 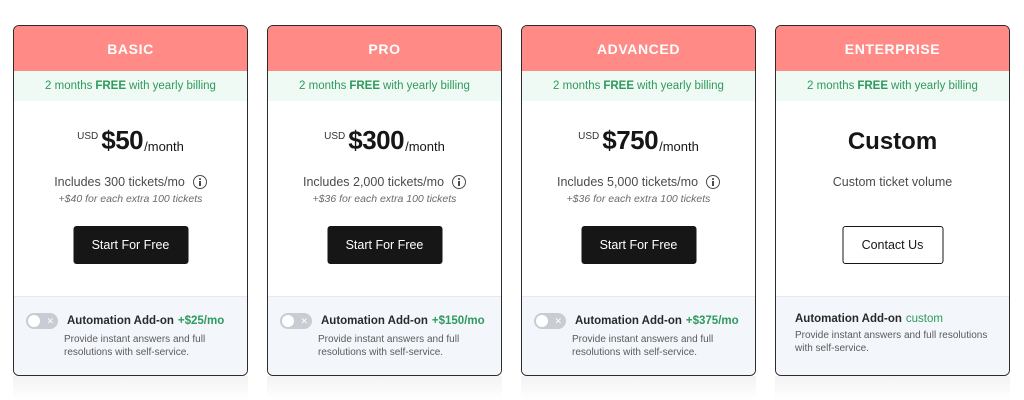 I want to click on extra-ticket-price: +$40 for each extra 100 tickets, so click(x=130, y=199).